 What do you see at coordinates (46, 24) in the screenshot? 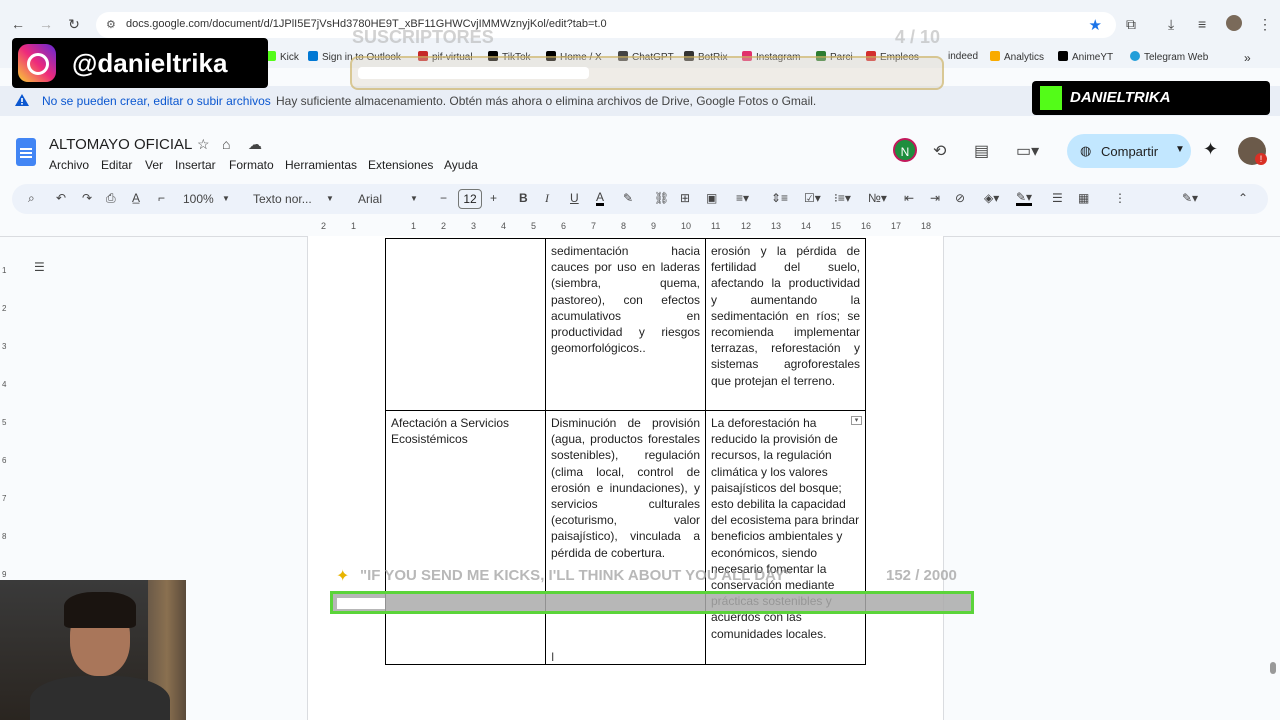
I see `forward-icon: →` at bounding box center [46, 24].